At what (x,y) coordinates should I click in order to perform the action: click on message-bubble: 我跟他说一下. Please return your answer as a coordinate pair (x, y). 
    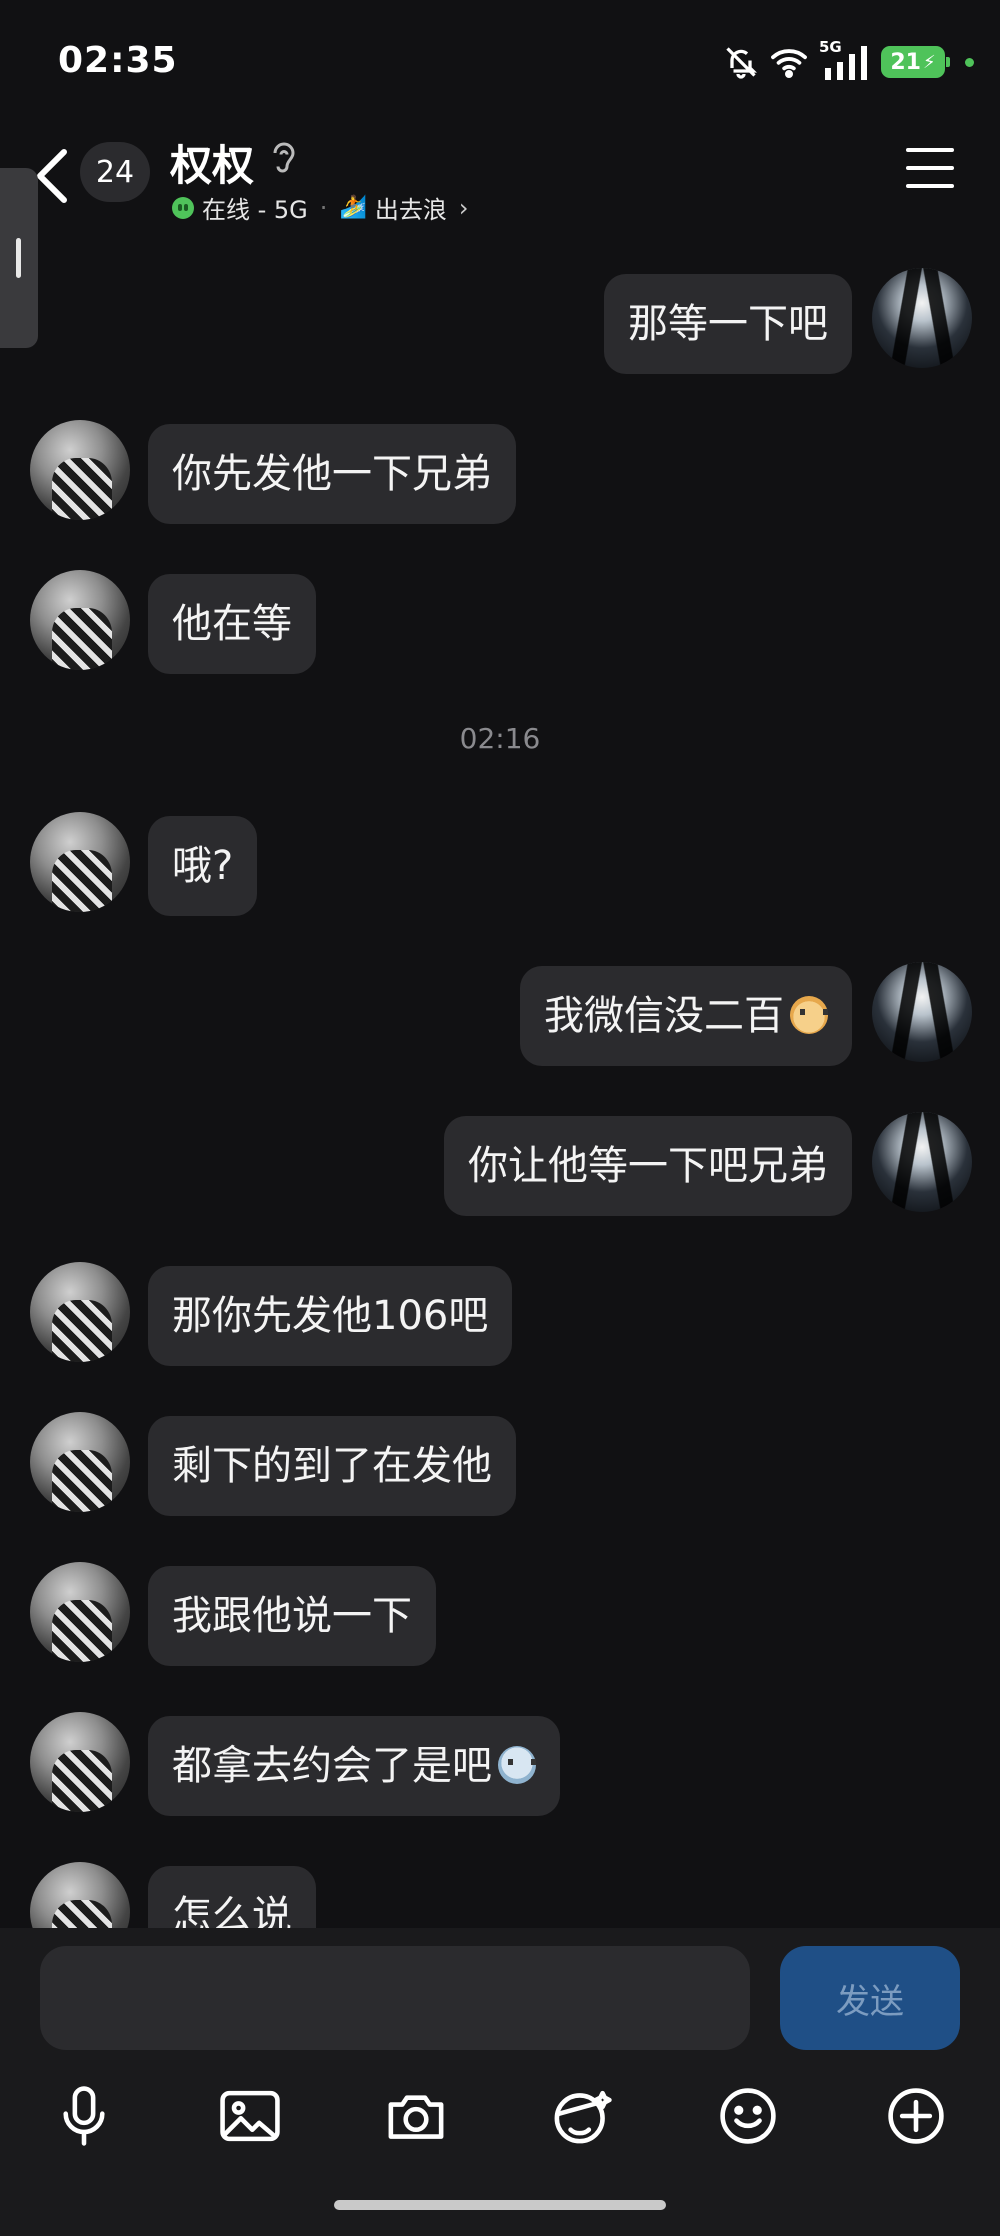
    Looking at the image, I should click on (292, 1616).